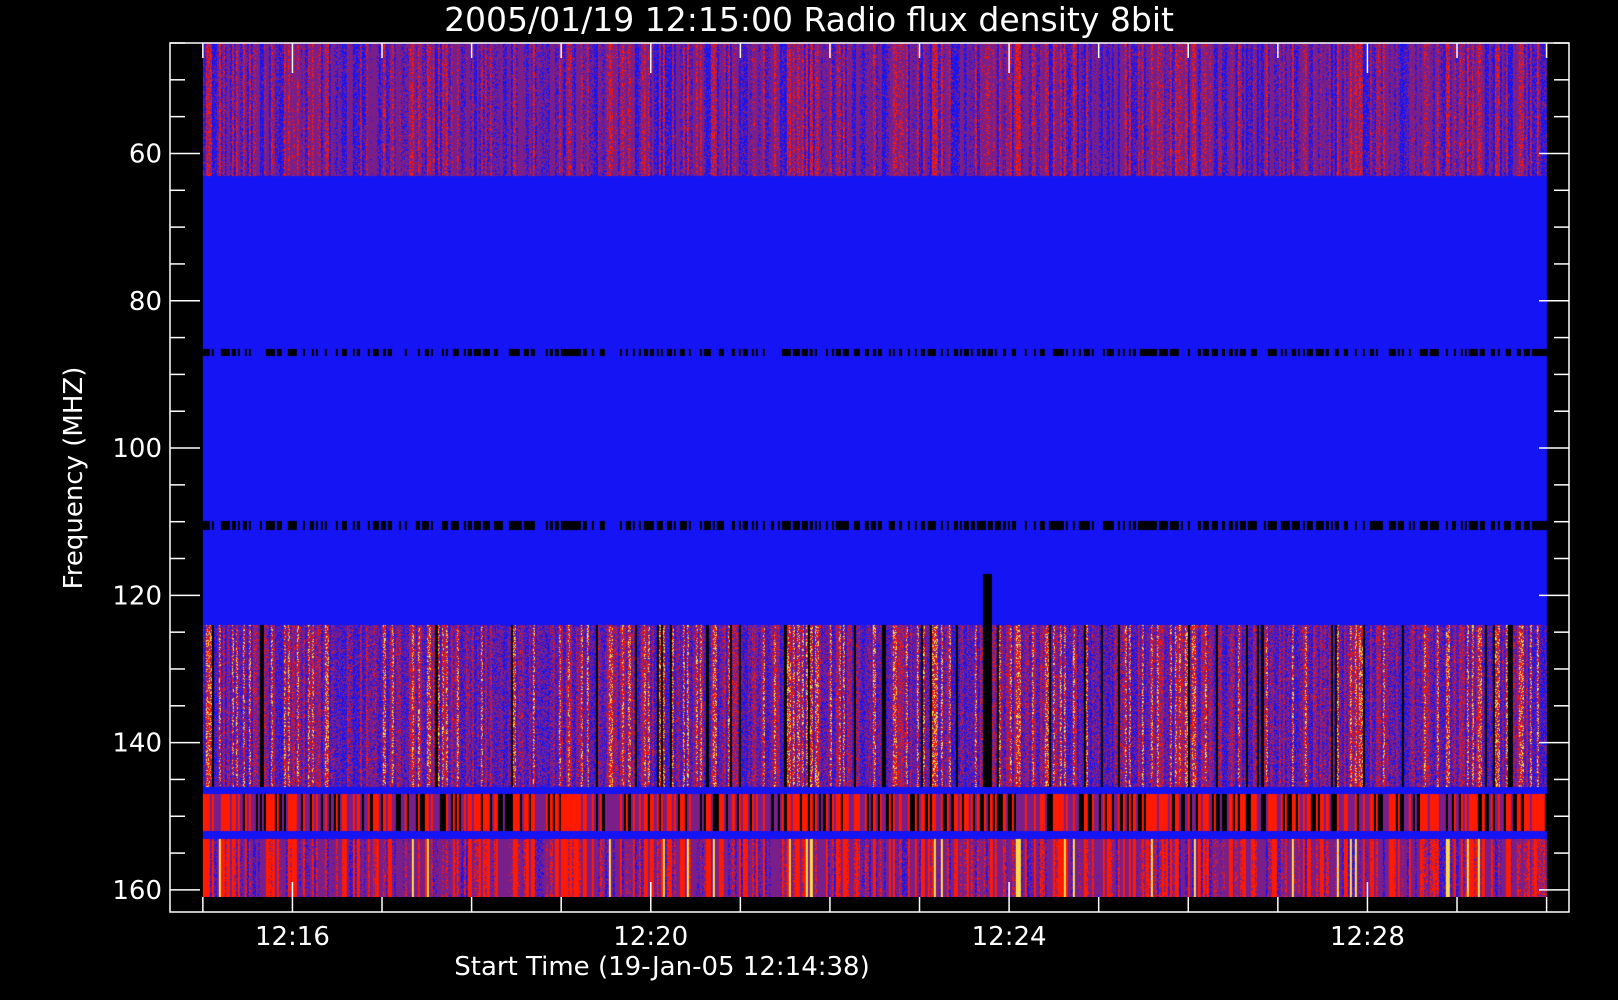 This screenshot has height=1000, width=1618. What do you see at coordinates (650, 937) in the screenshot?
I see `x-tick-label: 12:20` at bounding box center [650, 937].